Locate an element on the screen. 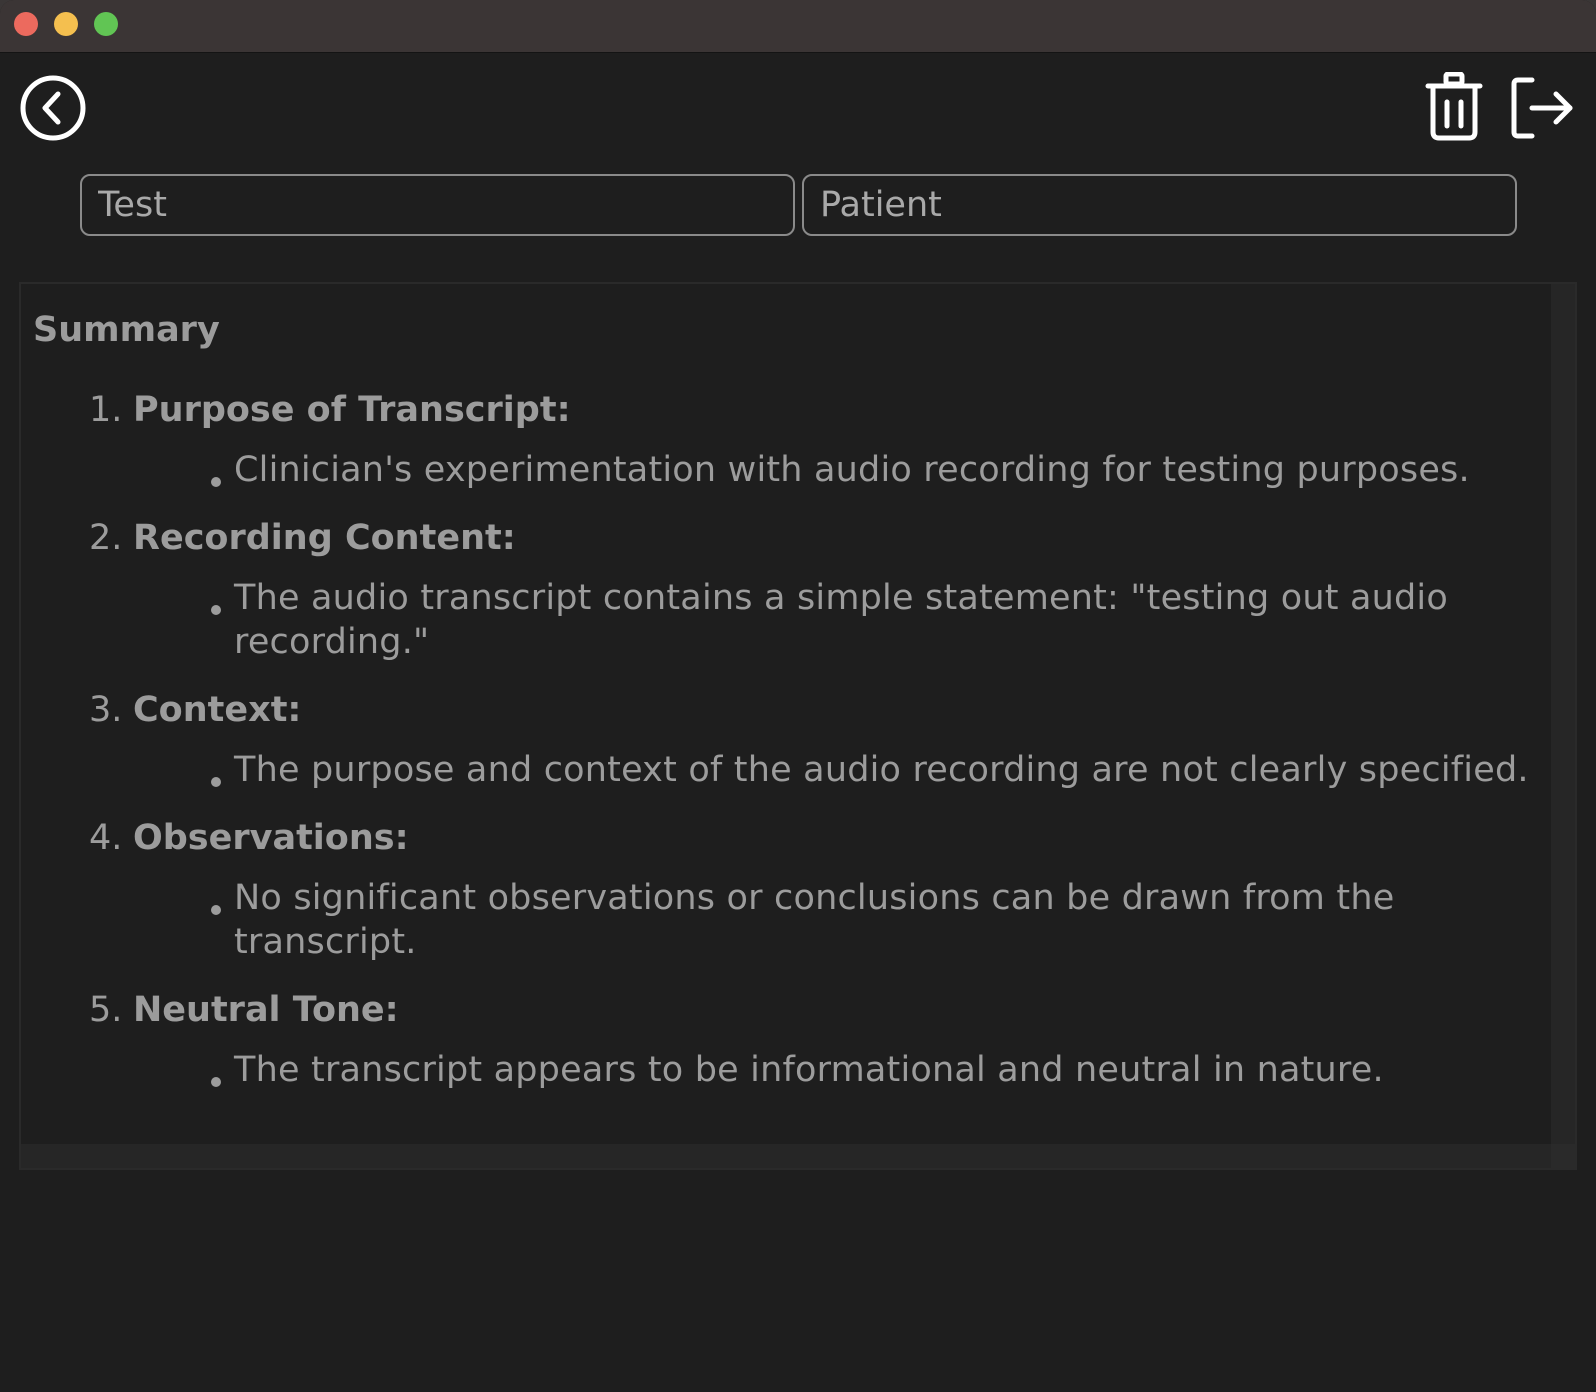  list-item-number: 1. is located at coordinates (106, 410).